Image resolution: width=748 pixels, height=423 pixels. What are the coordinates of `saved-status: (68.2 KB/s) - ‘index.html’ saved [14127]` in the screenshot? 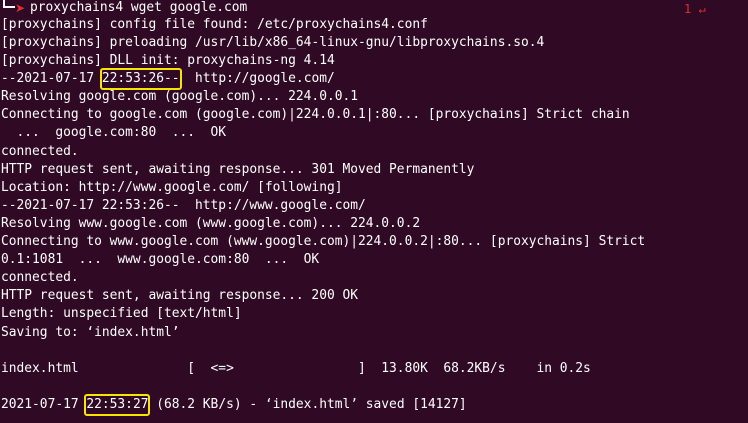 It's located at (307, 404).